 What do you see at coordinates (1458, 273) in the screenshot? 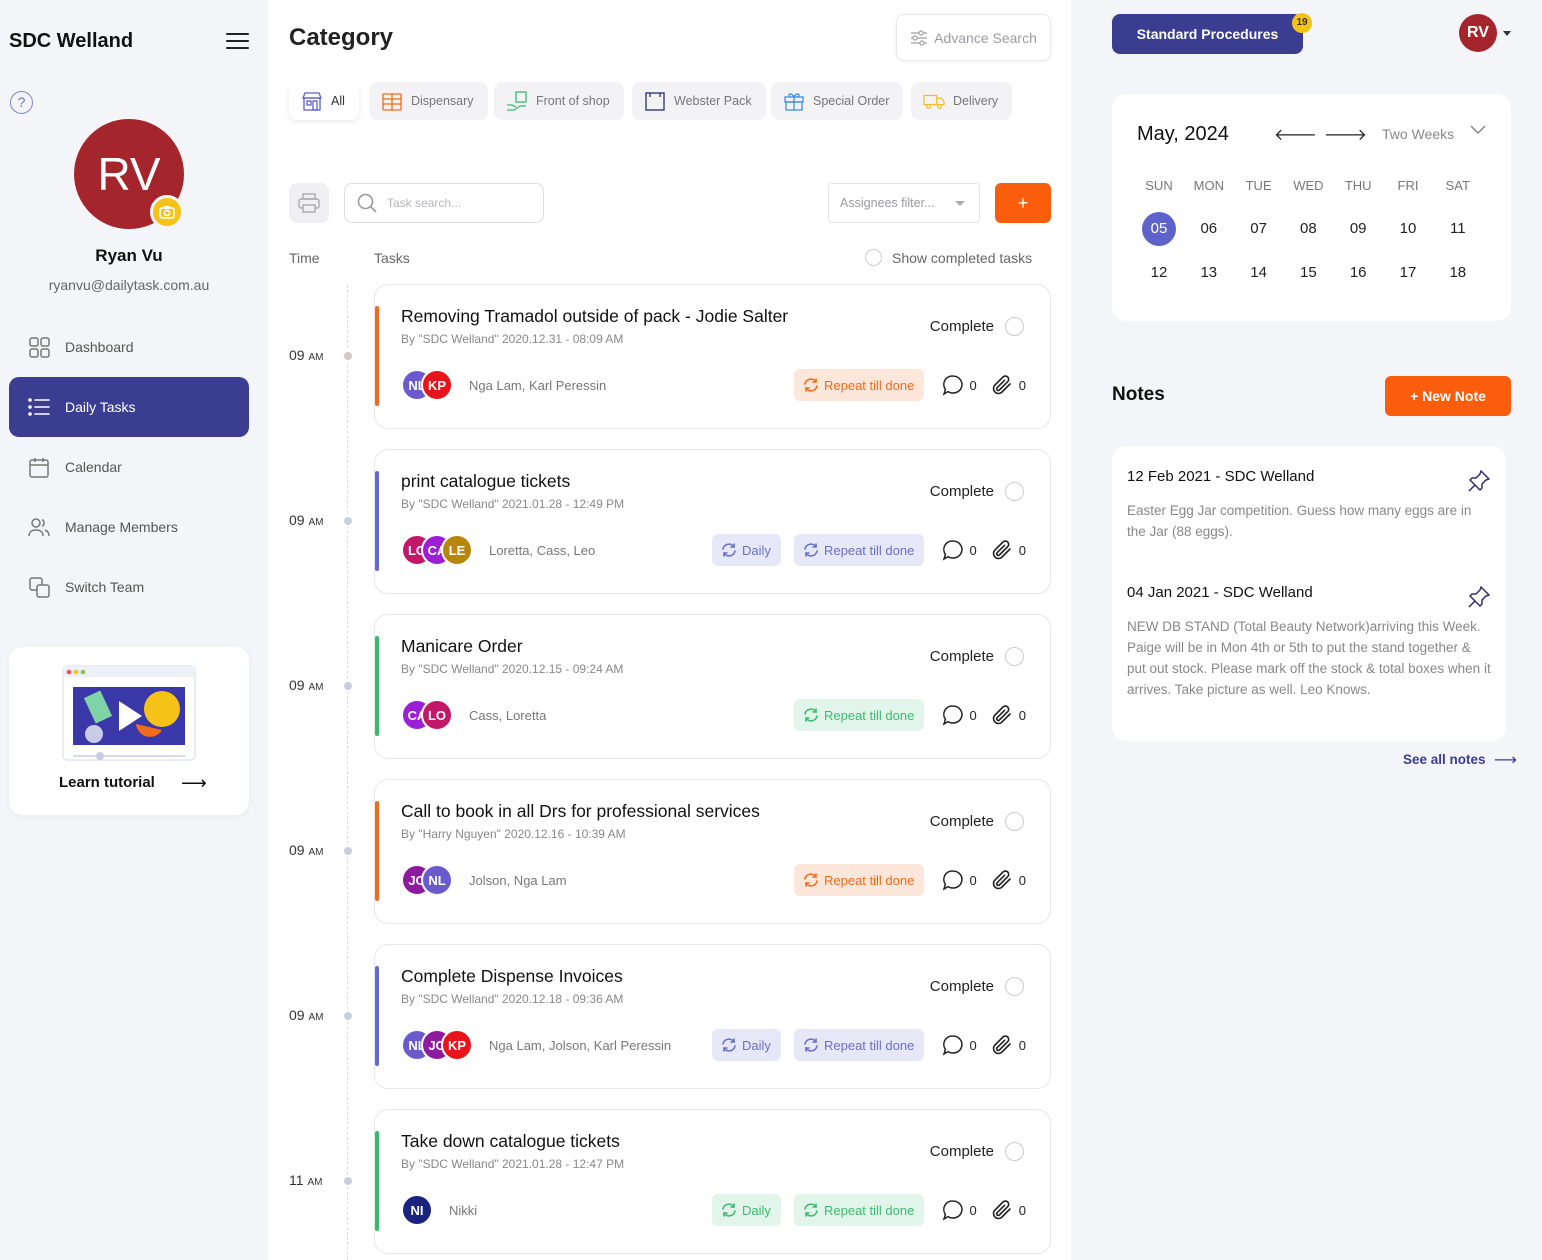
I see `calendar-day: 18` at bounding box center [1458, 273].